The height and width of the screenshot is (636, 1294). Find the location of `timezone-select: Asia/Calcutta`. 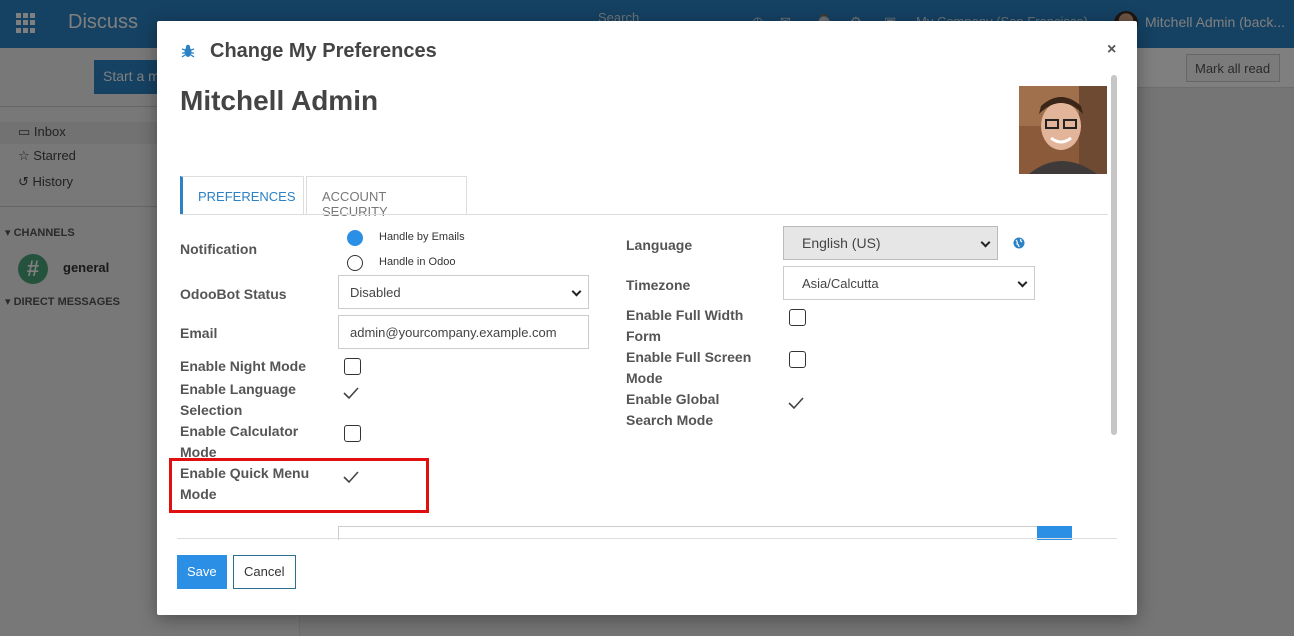

timezone-select: Asia/Calcutta is located at coordinates (909, 283).